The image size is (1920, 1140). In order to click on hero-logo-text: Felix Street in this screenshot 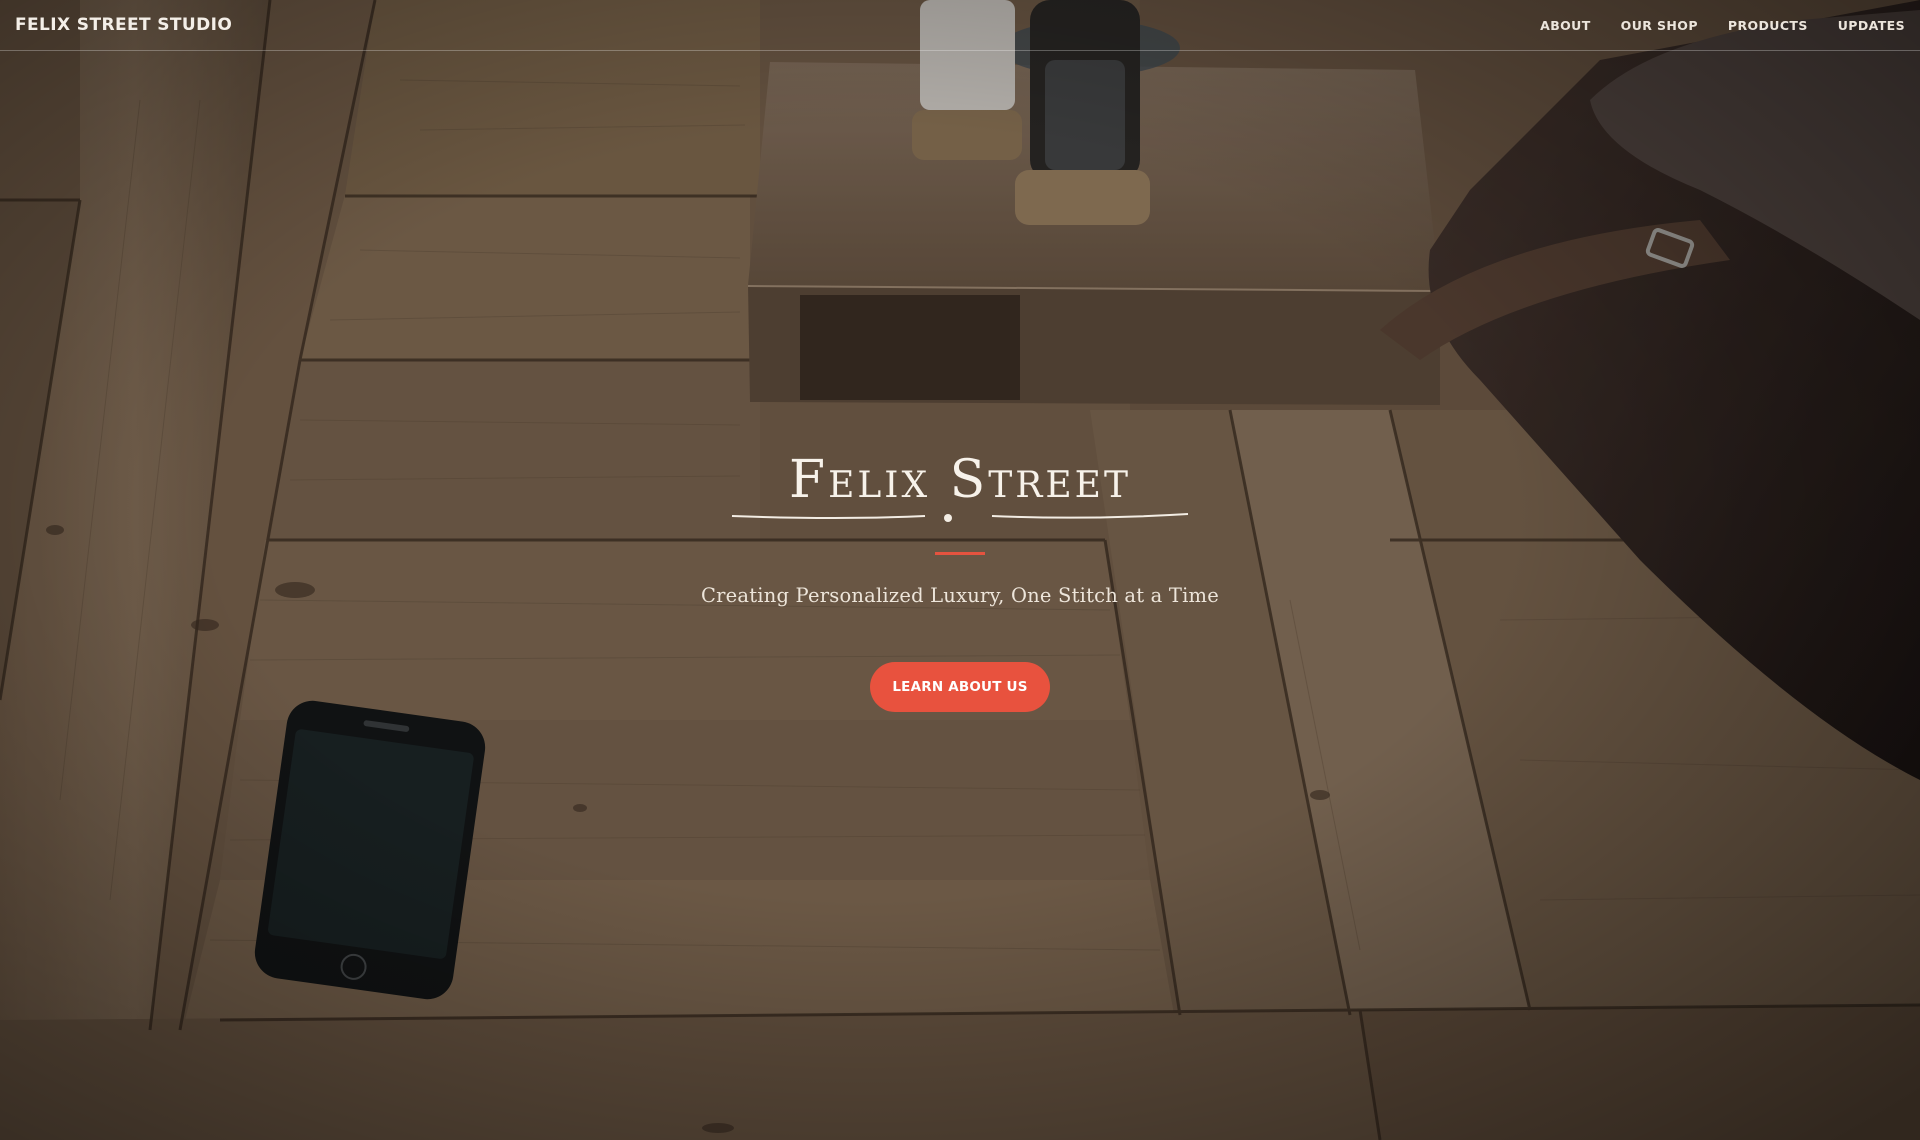, I will do `click(960, 480)`.